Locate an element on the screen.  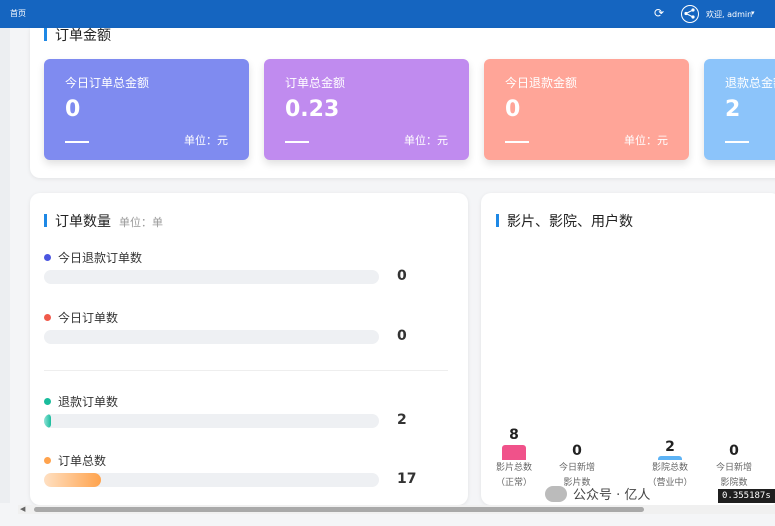
top-navbar: 首页 ⟳ 欢迎, admin ▾ is located at coordinates (387, 14).